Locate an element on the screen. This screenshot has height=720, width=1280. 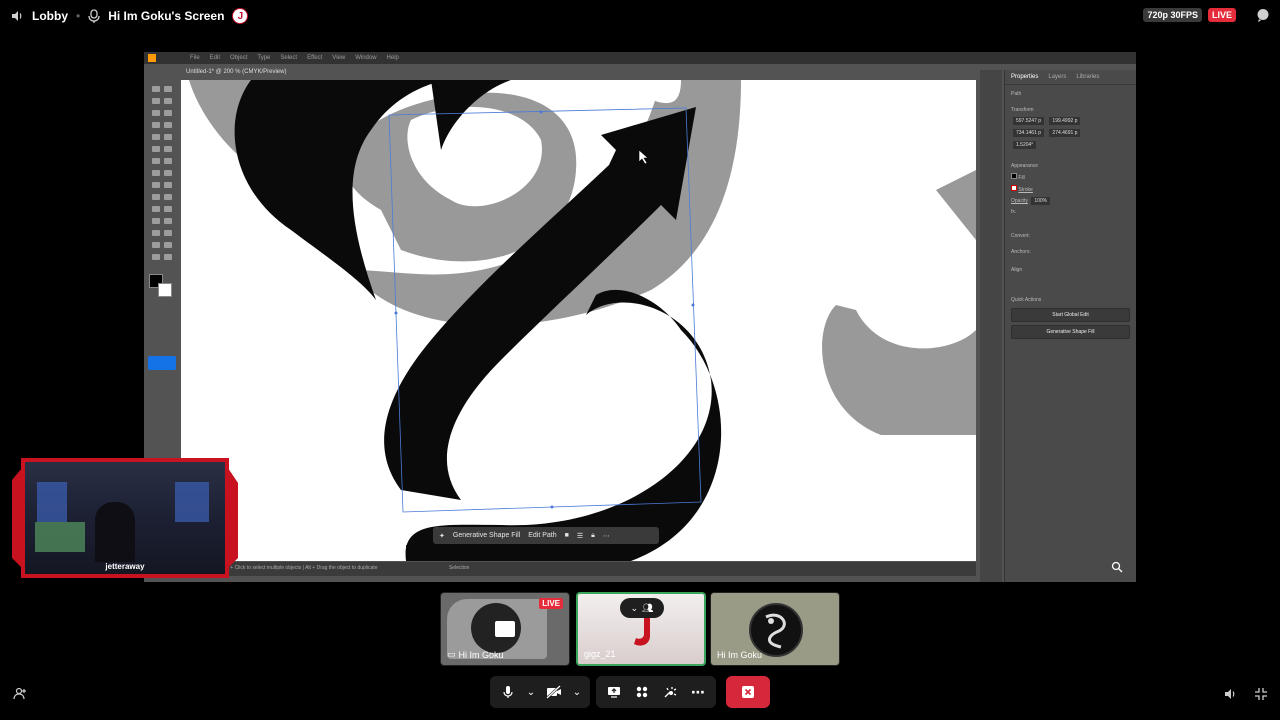
participant-tile-goku: Hi Im Goku is located at coordinates (775, 629).